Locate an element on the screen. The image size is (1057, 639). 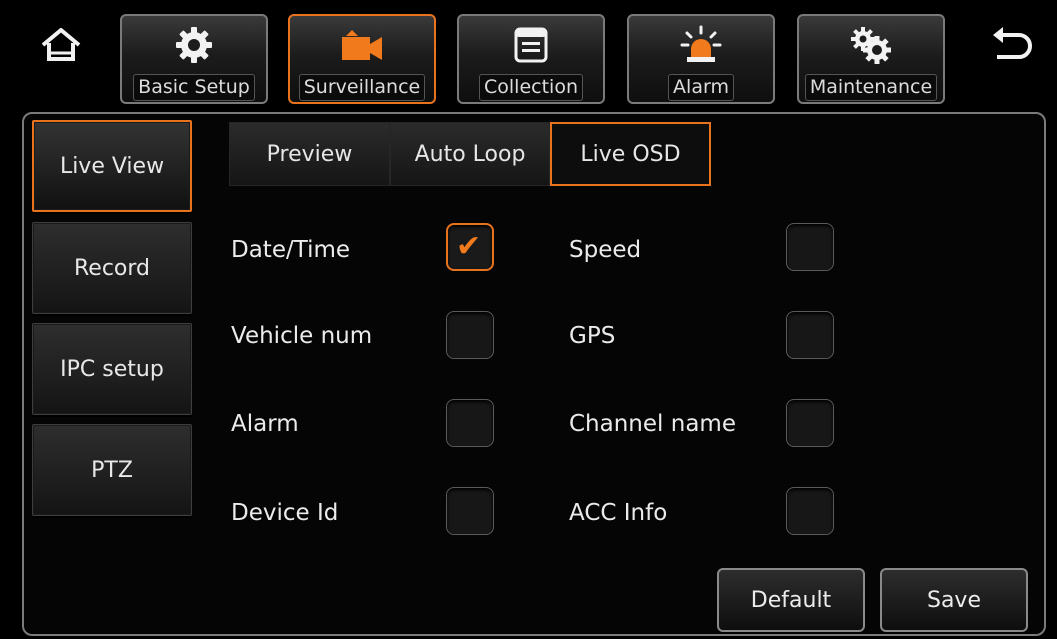
nav-alarm: Alarm is located at coordinates (701, 59).